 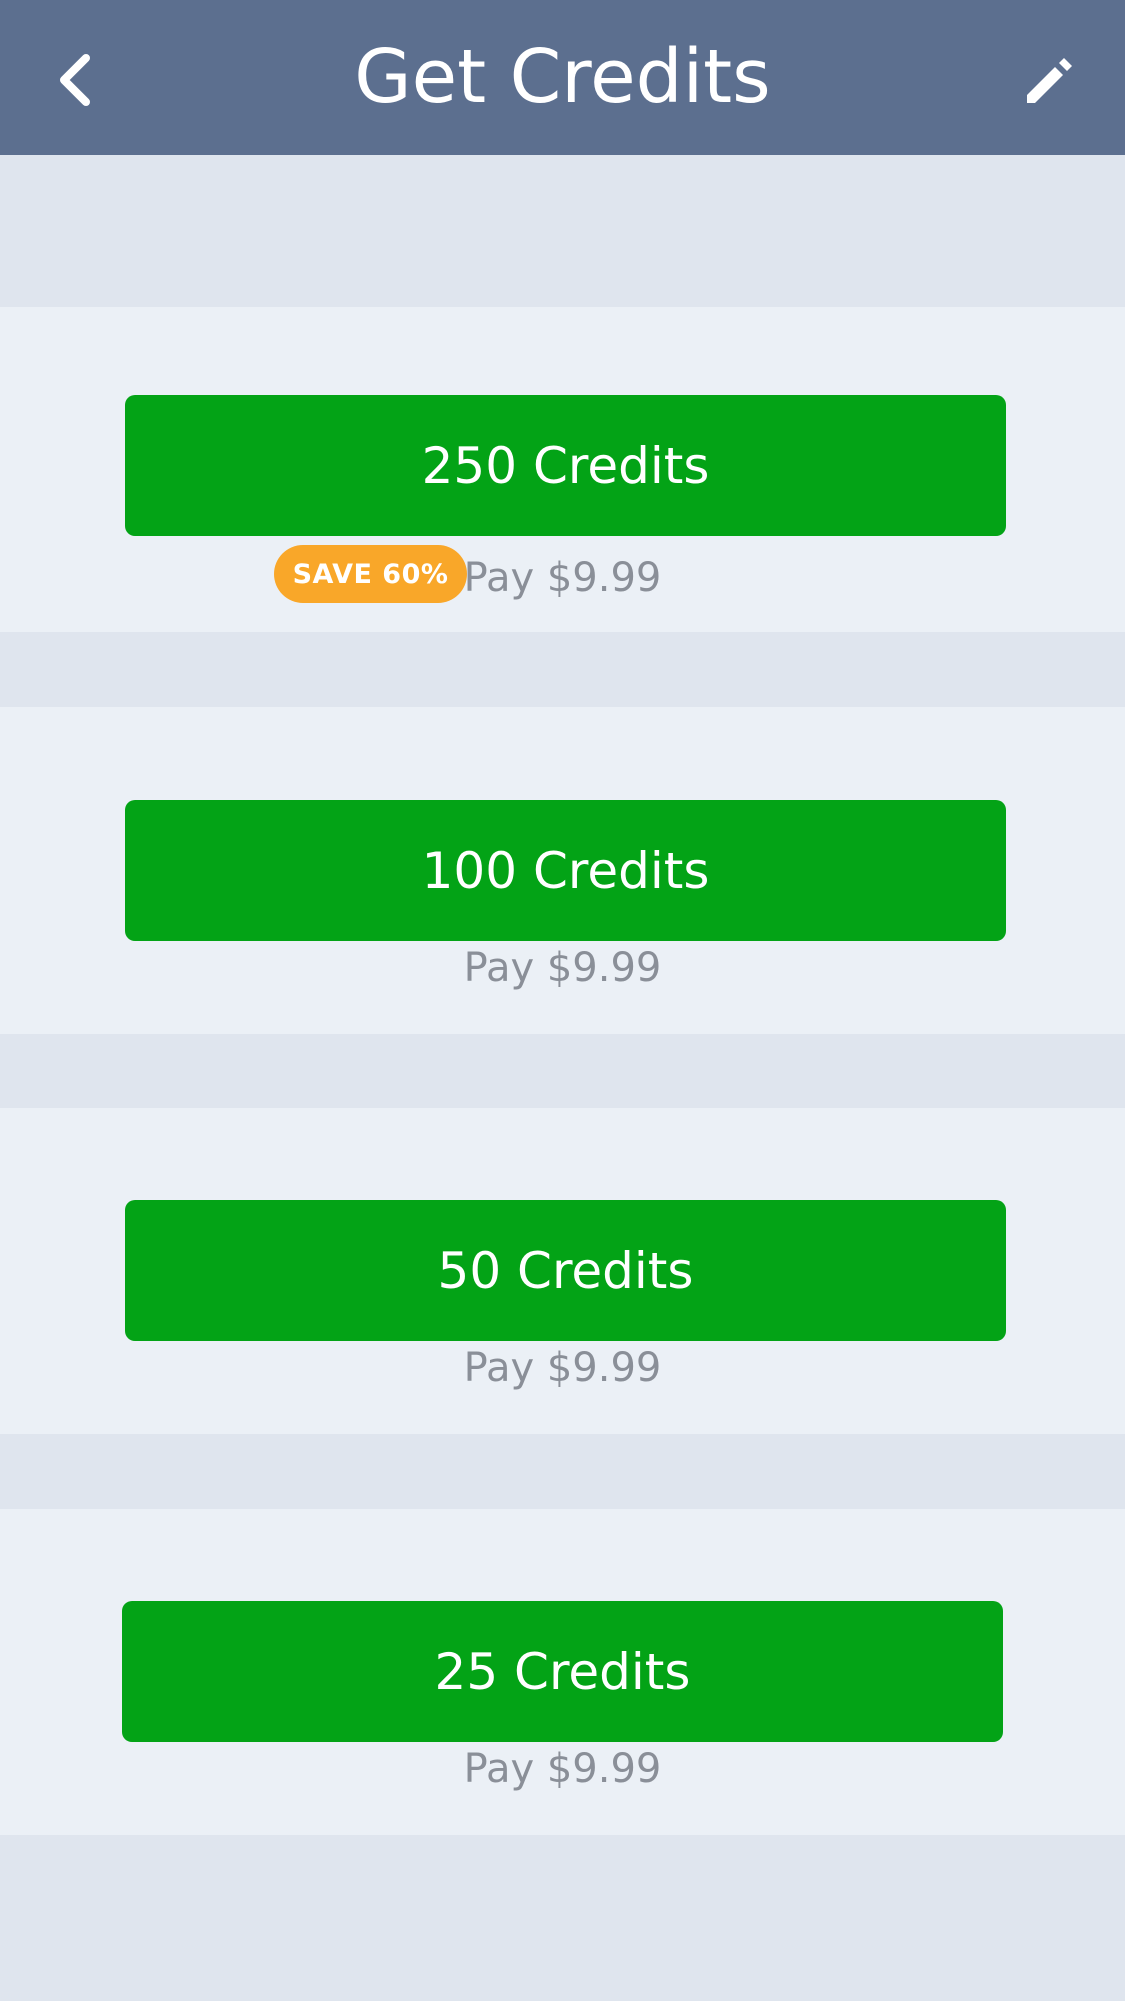 I want to click on buy-250-credits-button: 250 Credits, so click(x=565, y=465).